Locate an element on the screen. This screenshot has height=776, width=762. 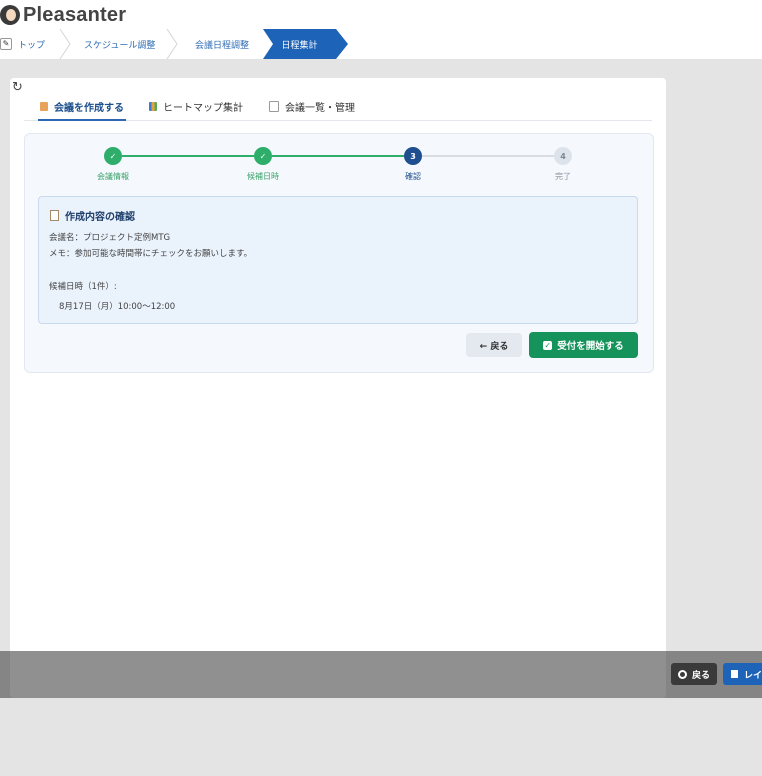
edit-icon: ✎ is located at coordinates (6, 44).